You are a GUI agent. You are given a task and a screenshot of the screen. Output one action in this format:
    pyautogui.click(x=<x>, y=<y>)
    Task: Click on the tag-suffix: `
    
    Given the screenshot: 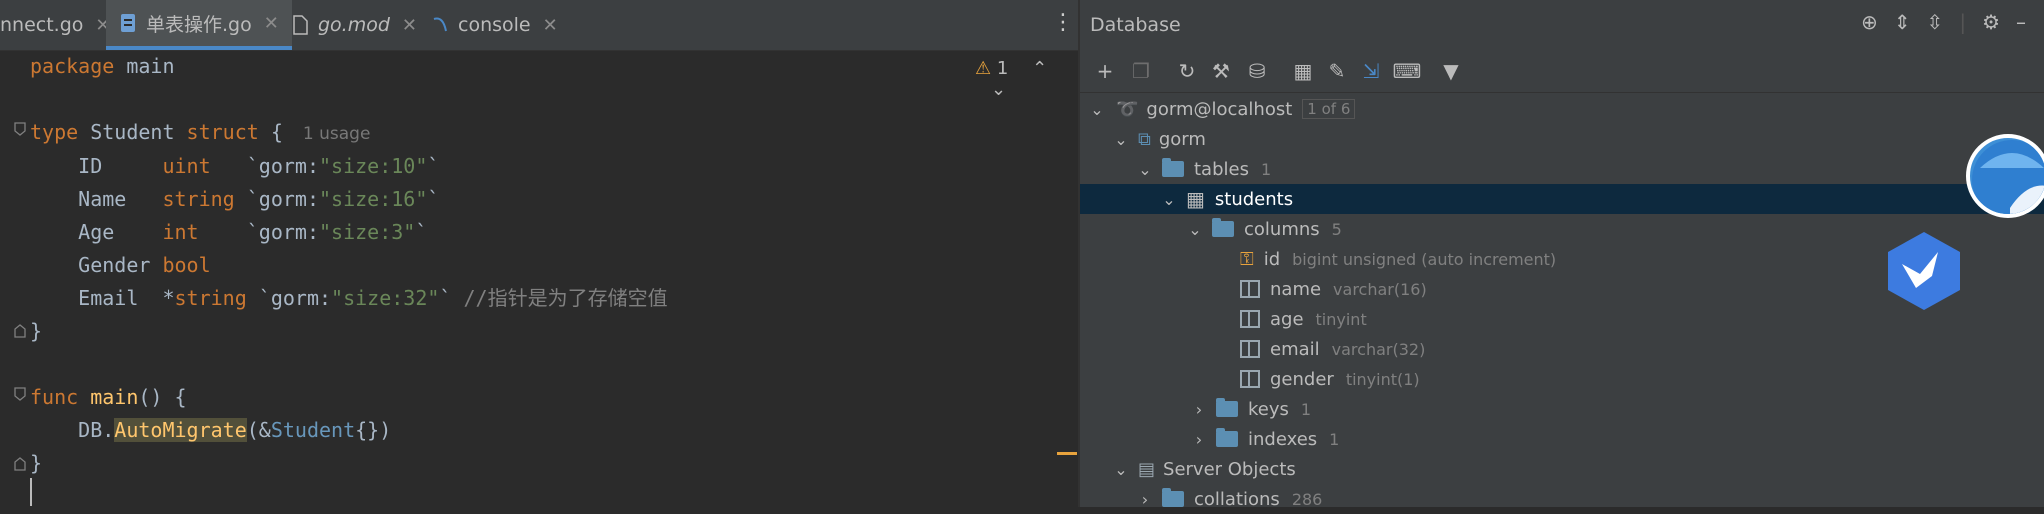 What is the action you would take?
    pyautogui.click(x=451, y=298)
    